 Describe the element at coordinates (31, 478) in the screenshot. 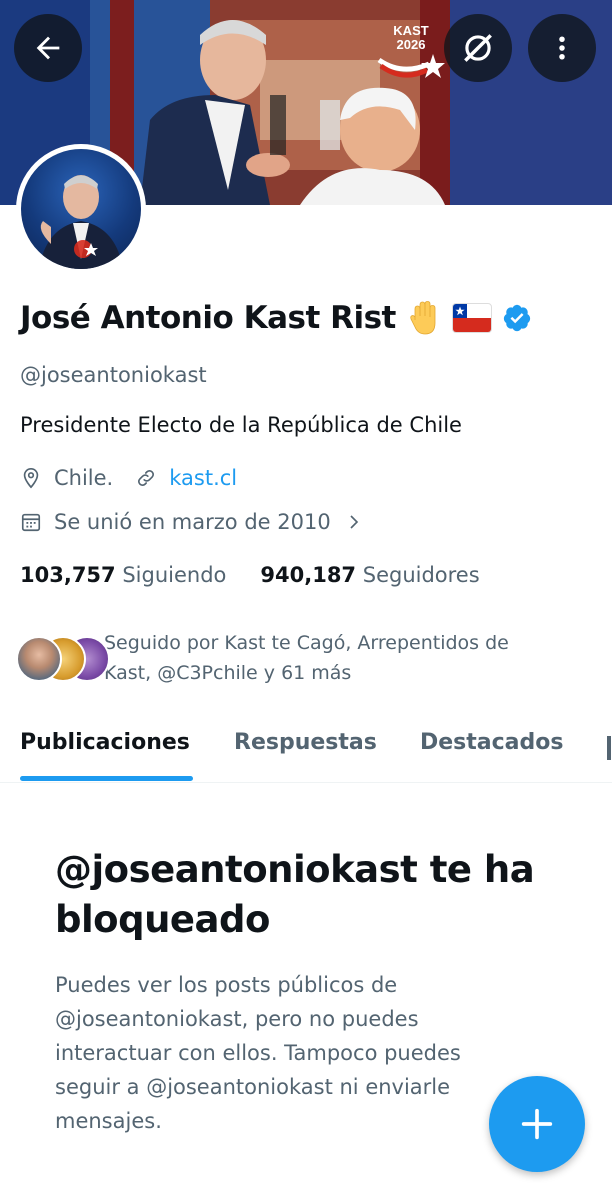

I see `location-pin-icon` at that location.